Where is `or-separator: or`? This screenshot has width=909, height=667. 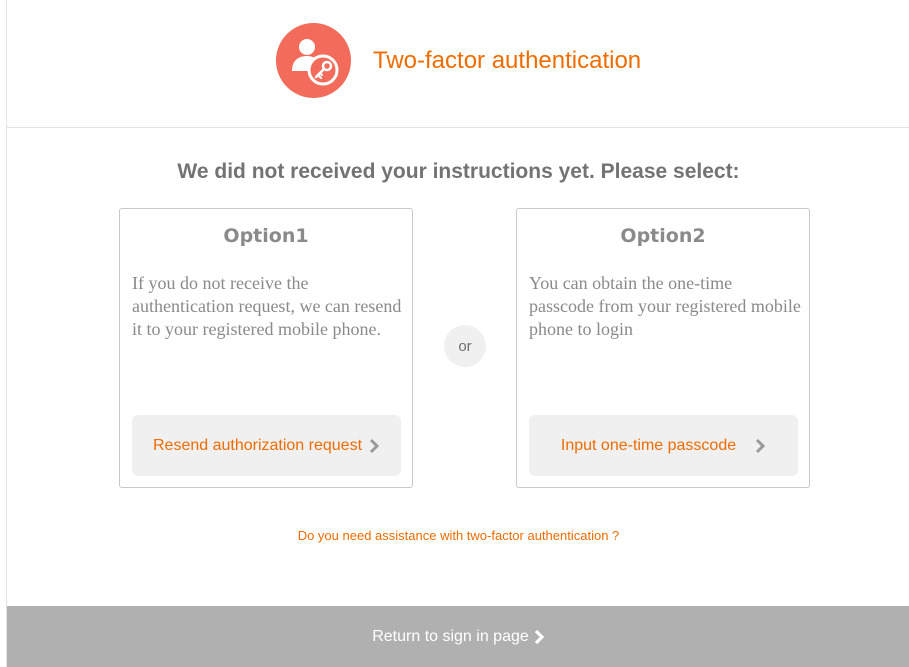
or-separator: or is located at coordinates (465, 346).